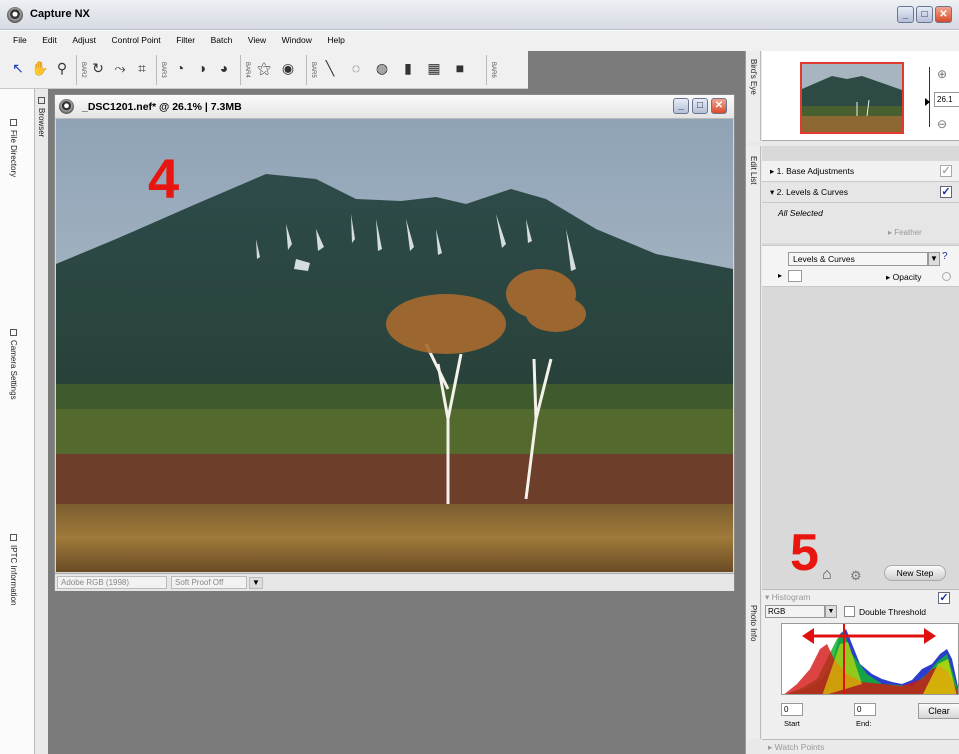  What do you see at coordinates (98, 68) in the screenshot?
I see `rotate-tool-icon: ↻` at bounding box center [98, 68].